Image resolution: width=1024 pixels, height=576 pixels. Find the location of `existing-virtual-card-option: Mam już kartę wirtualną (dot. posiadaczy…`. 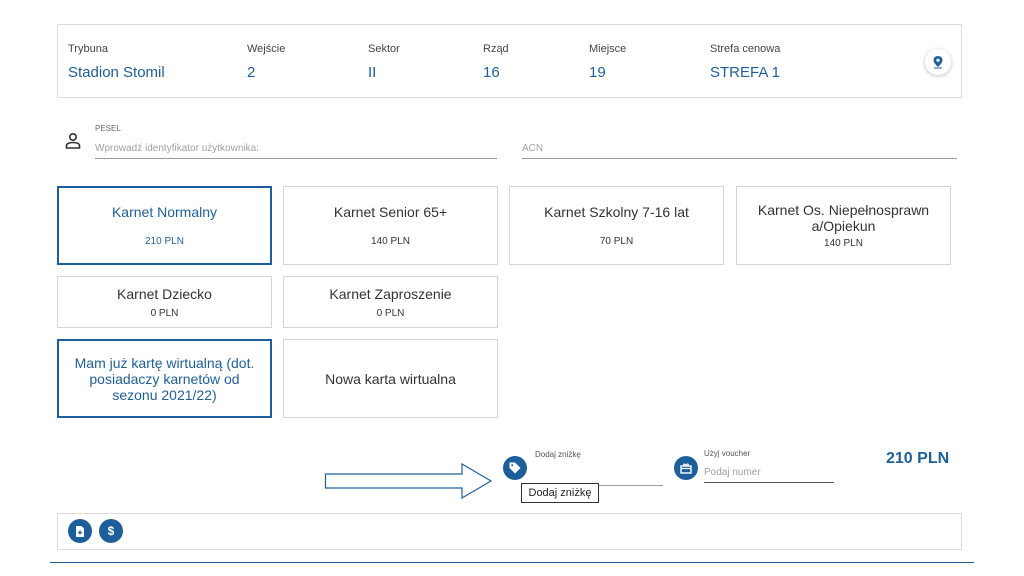

existing-virtual-card-option: Mam już kartę wirtualną (dot. posiadaczy… is located at coordinates (164, 378).